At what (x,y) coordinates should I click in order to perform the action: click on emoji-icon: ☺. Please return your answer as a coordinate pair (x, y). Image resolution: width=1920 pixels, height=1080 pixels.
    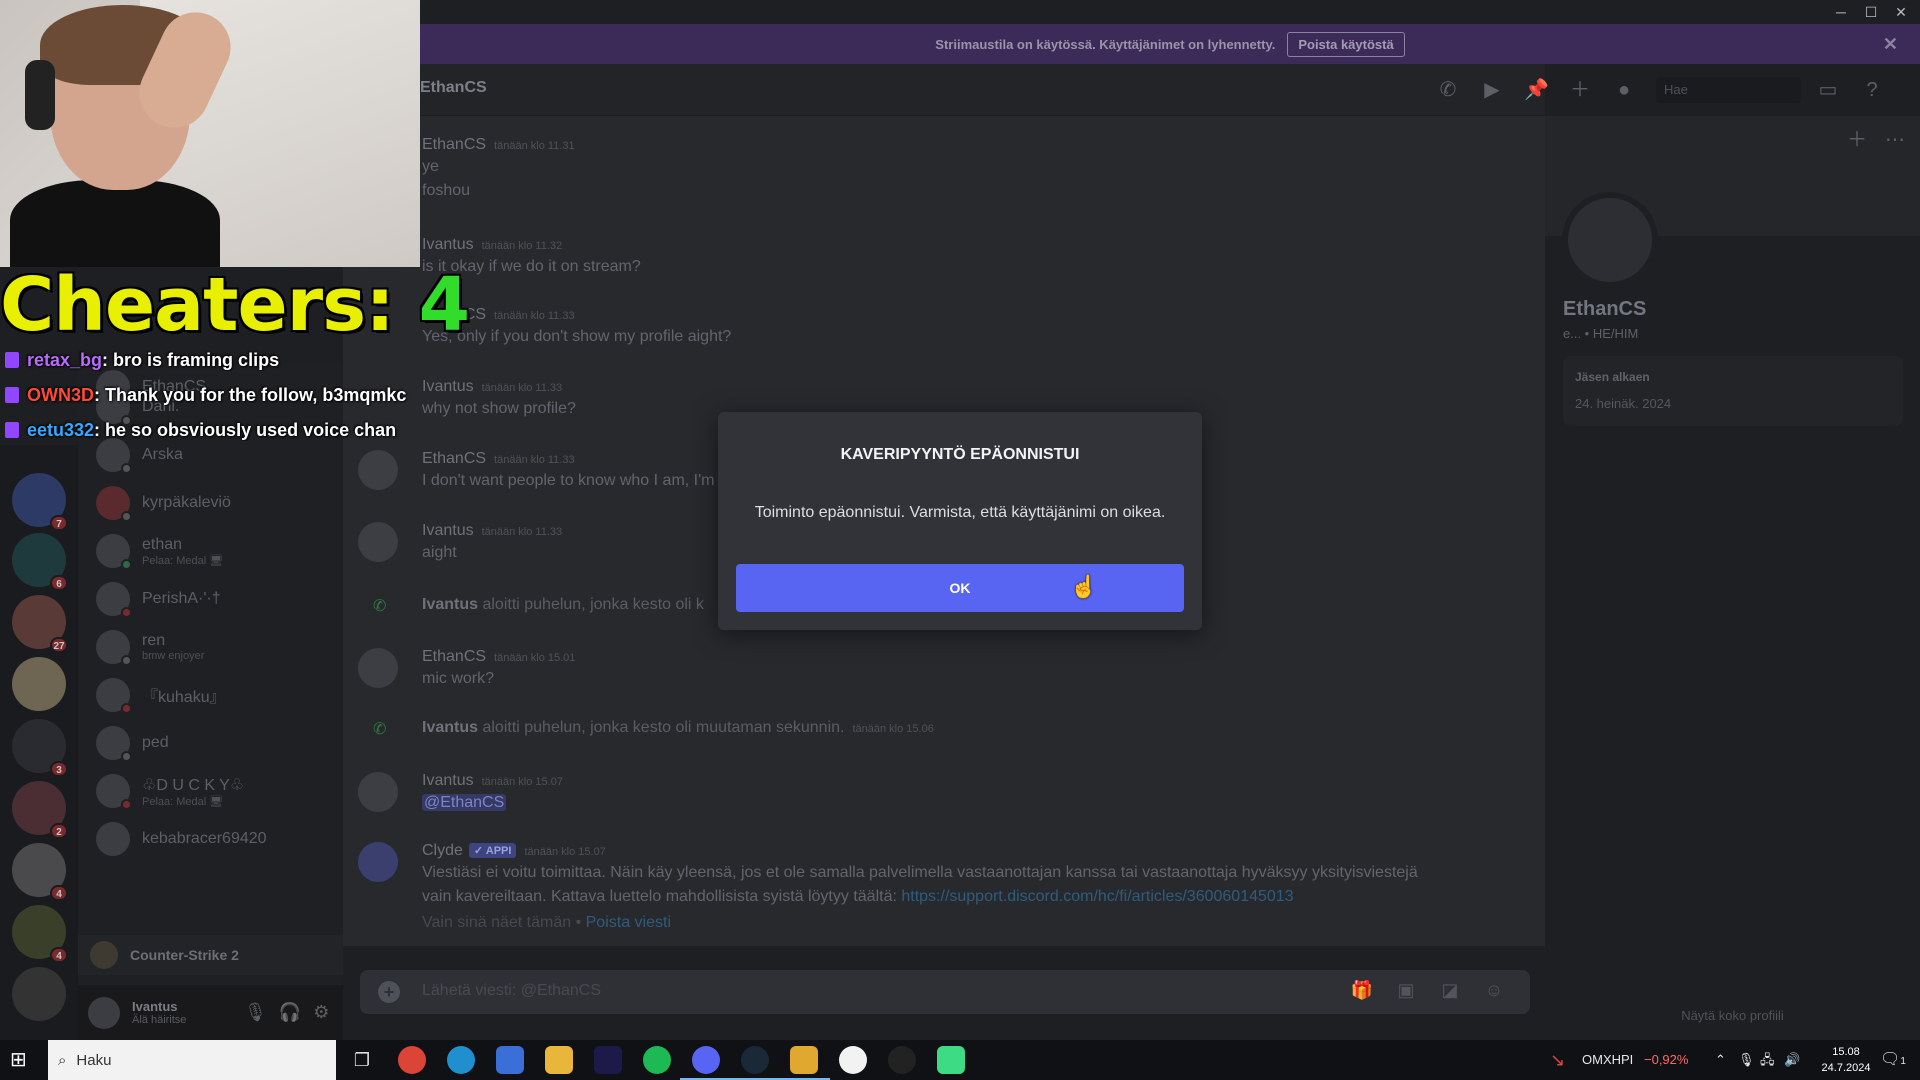
    Looking at the image, I should click on (1494, 992).